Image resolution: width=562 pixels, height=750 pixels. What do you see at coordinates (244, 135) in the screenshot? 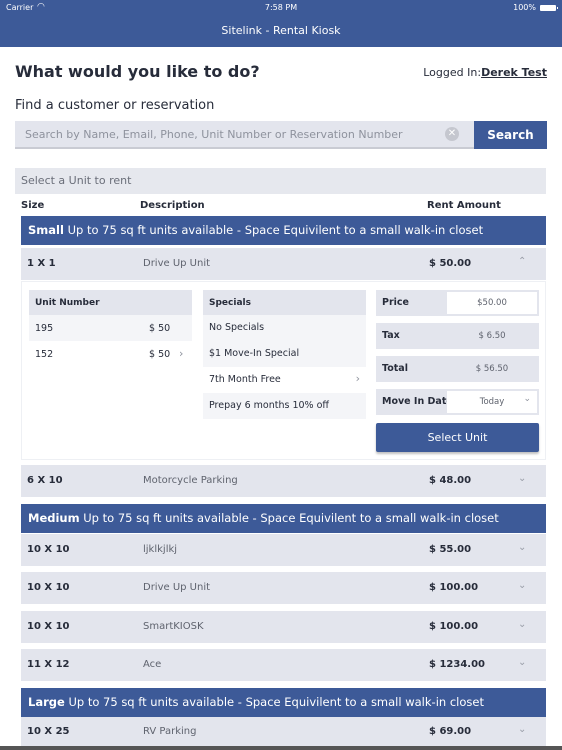
I see `search-input` at bounding box center [244, 135].